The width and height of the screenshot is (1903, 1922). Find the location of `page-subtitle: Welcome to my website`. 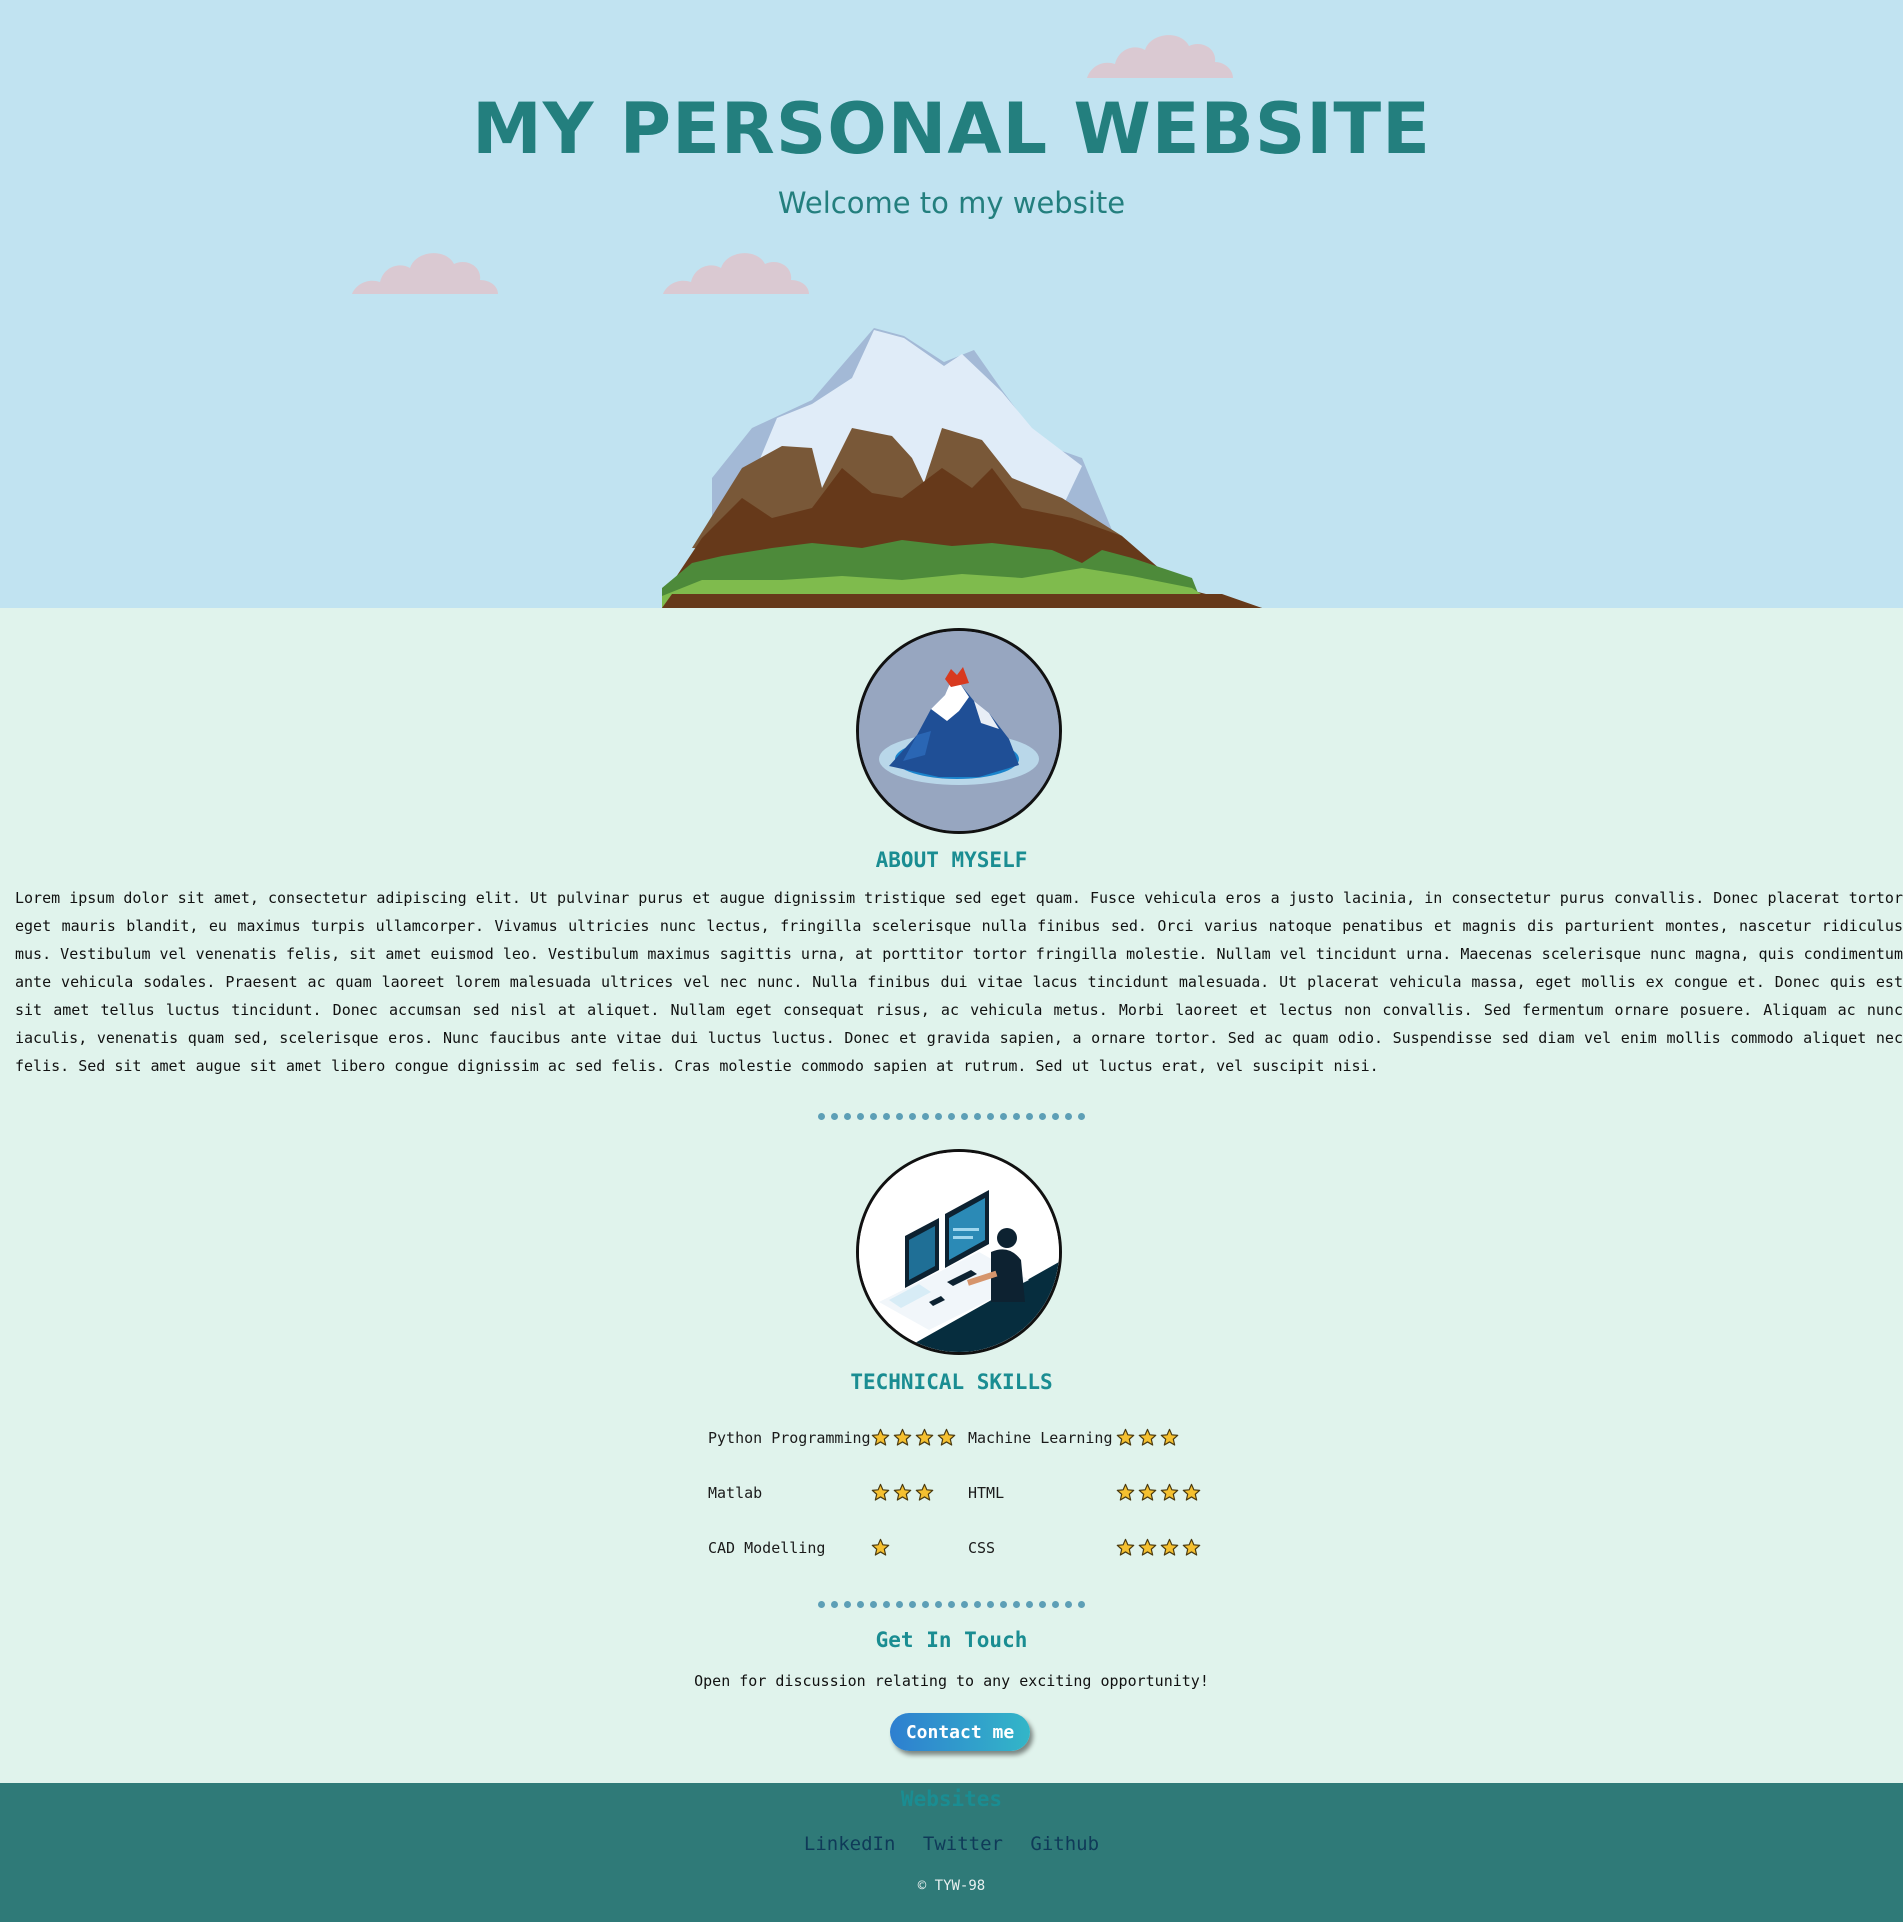

page-subtitle: Welcome to my website is located at coordinates (951, 203).